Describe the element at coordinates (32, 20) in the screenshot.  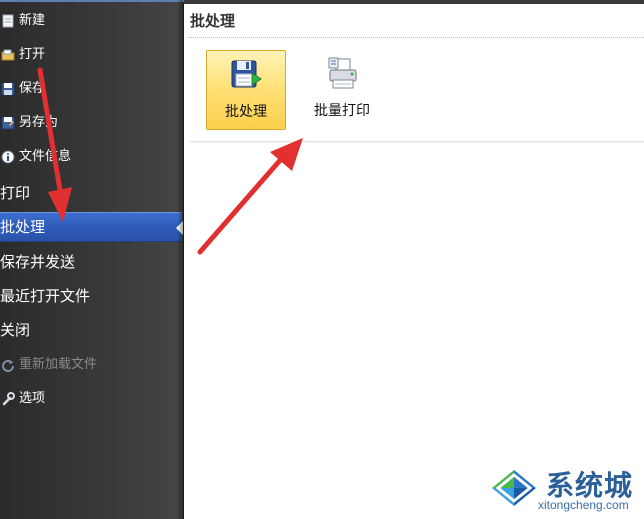
I see `menu-item-label: 新建` at that location.